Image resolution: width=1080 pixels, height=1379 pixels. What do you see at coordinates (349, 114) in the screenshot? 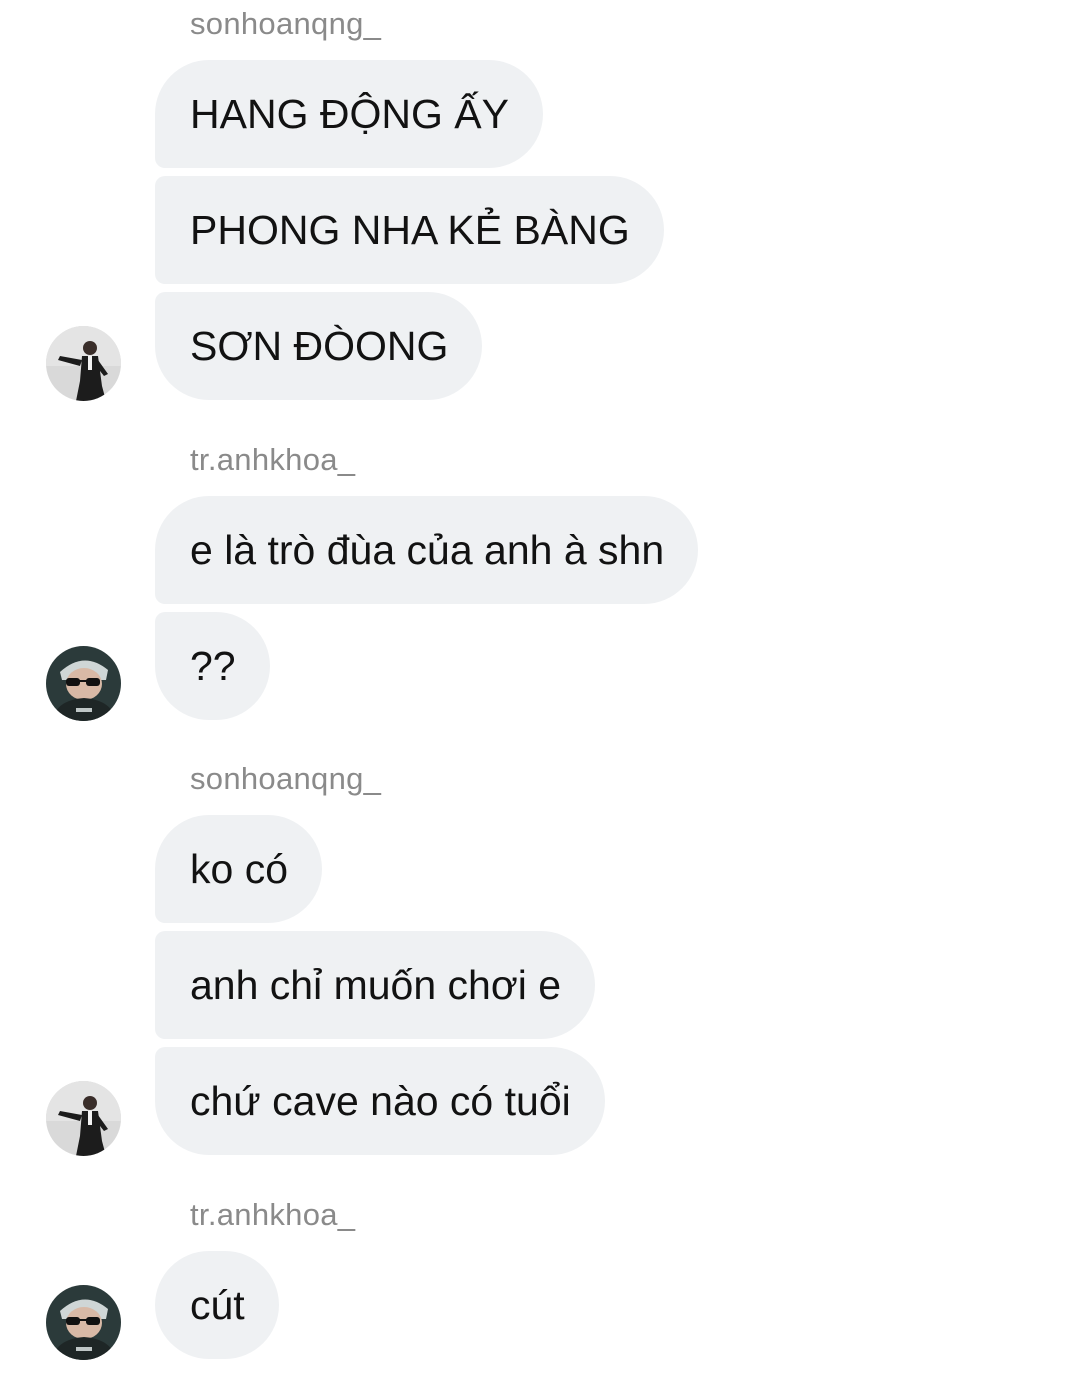
I see `message-bubble: HANG ĐỘNG ẤY` at bounding box center [349, 114].